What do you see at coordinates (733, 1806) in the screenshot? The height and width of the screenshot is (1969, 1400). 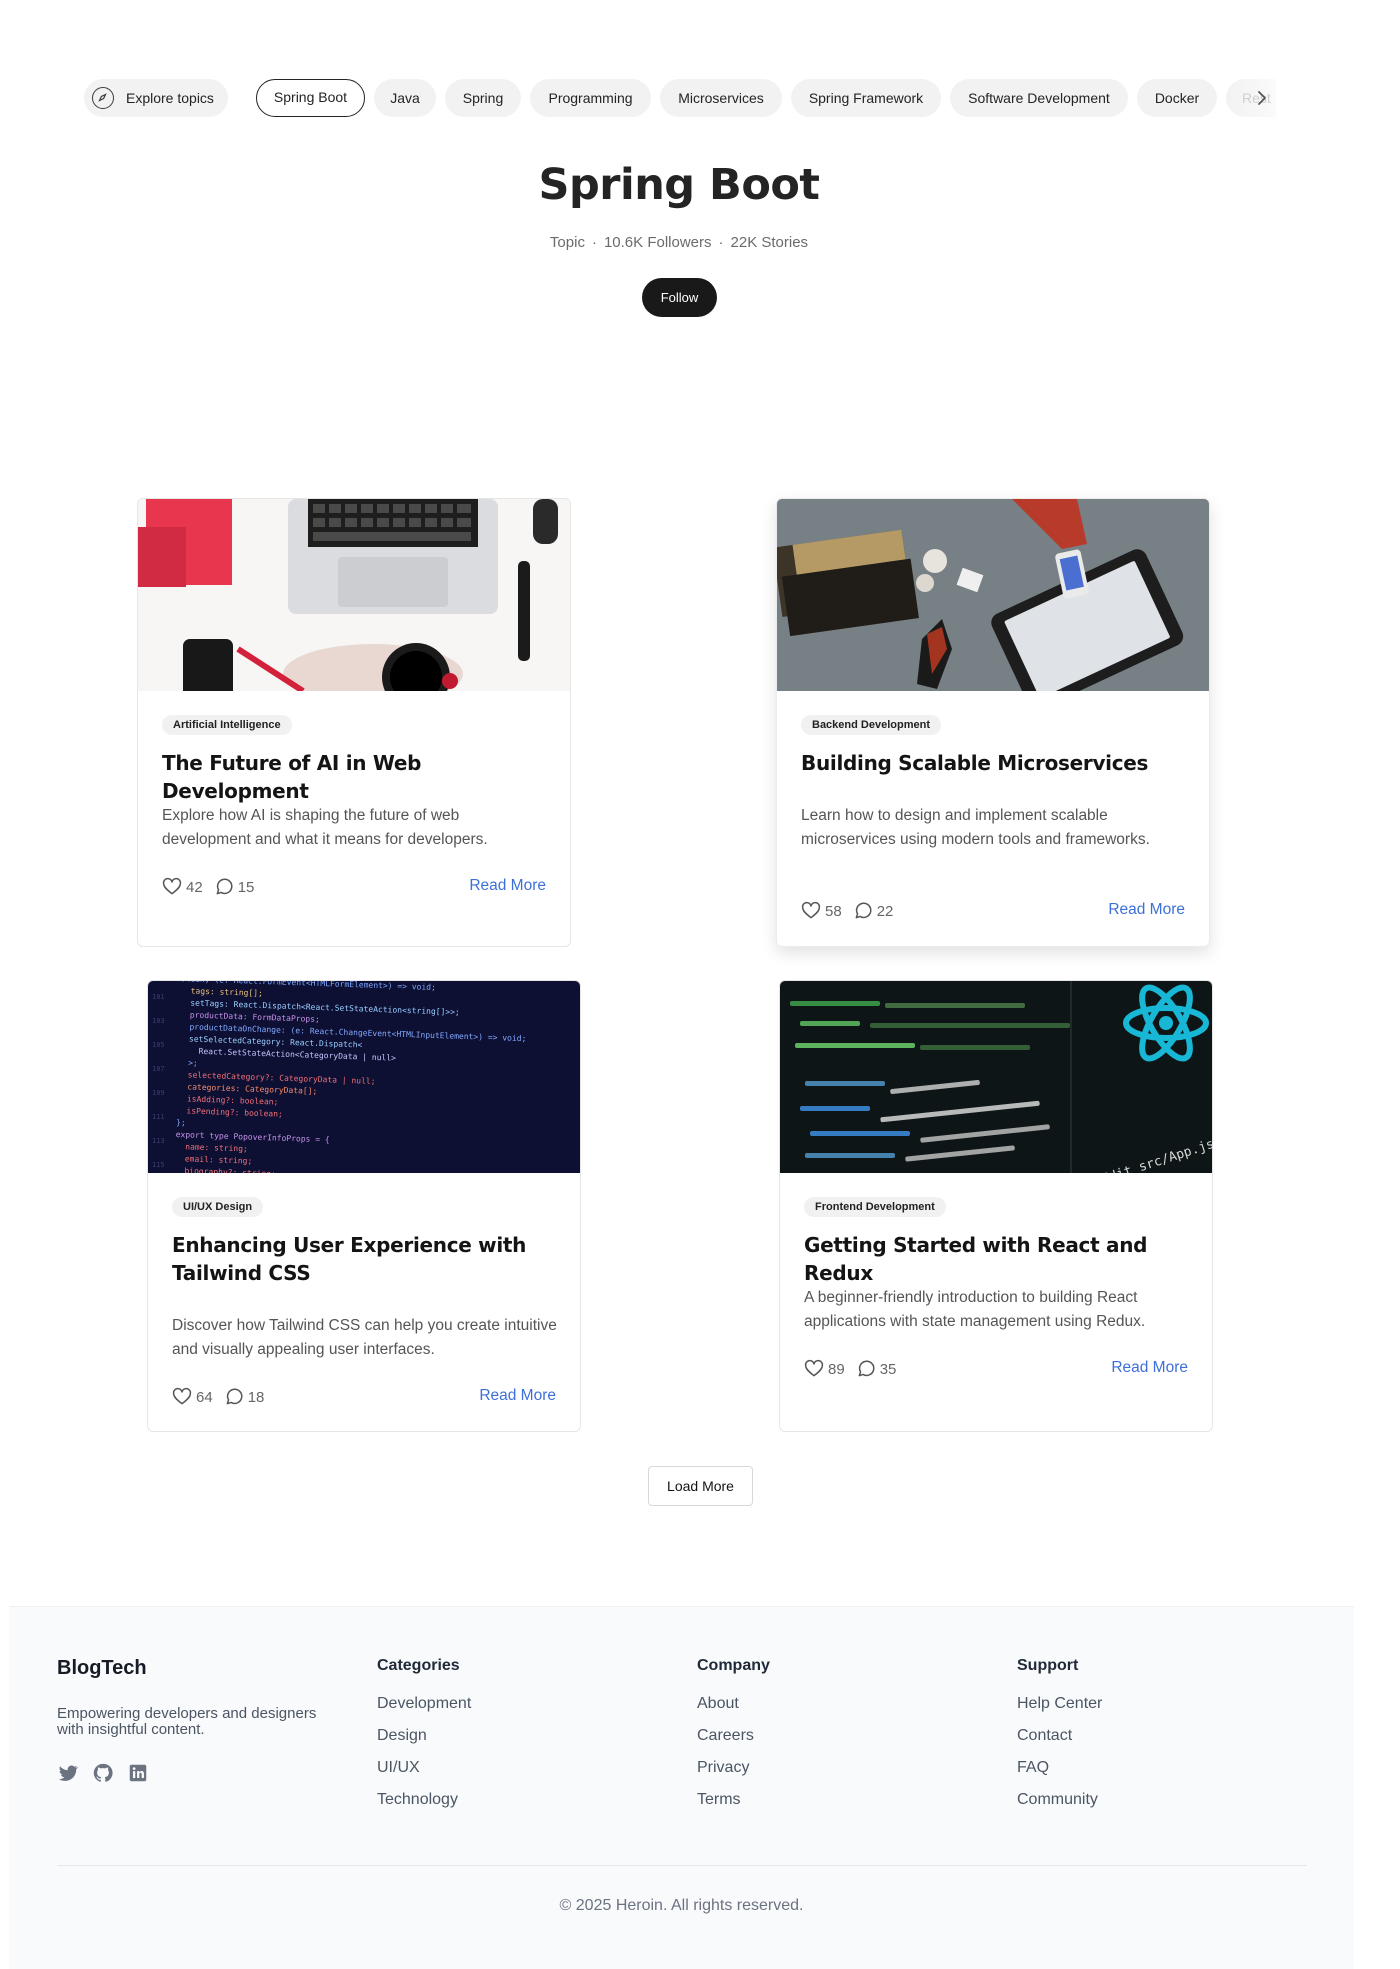 I see `footer-link-terms: Terms` at bounding box center [733, 1806].